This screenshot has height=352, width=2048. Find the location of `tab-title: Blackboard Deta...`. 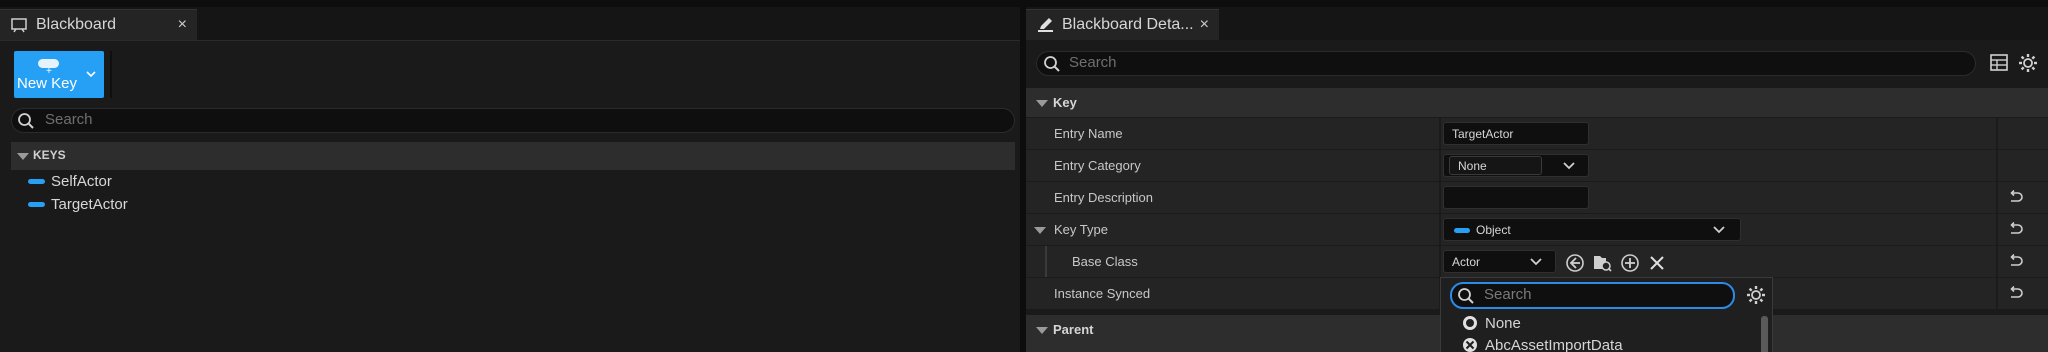

tab-title: Blackboard Deta... is located at coordinates (1128, 24).